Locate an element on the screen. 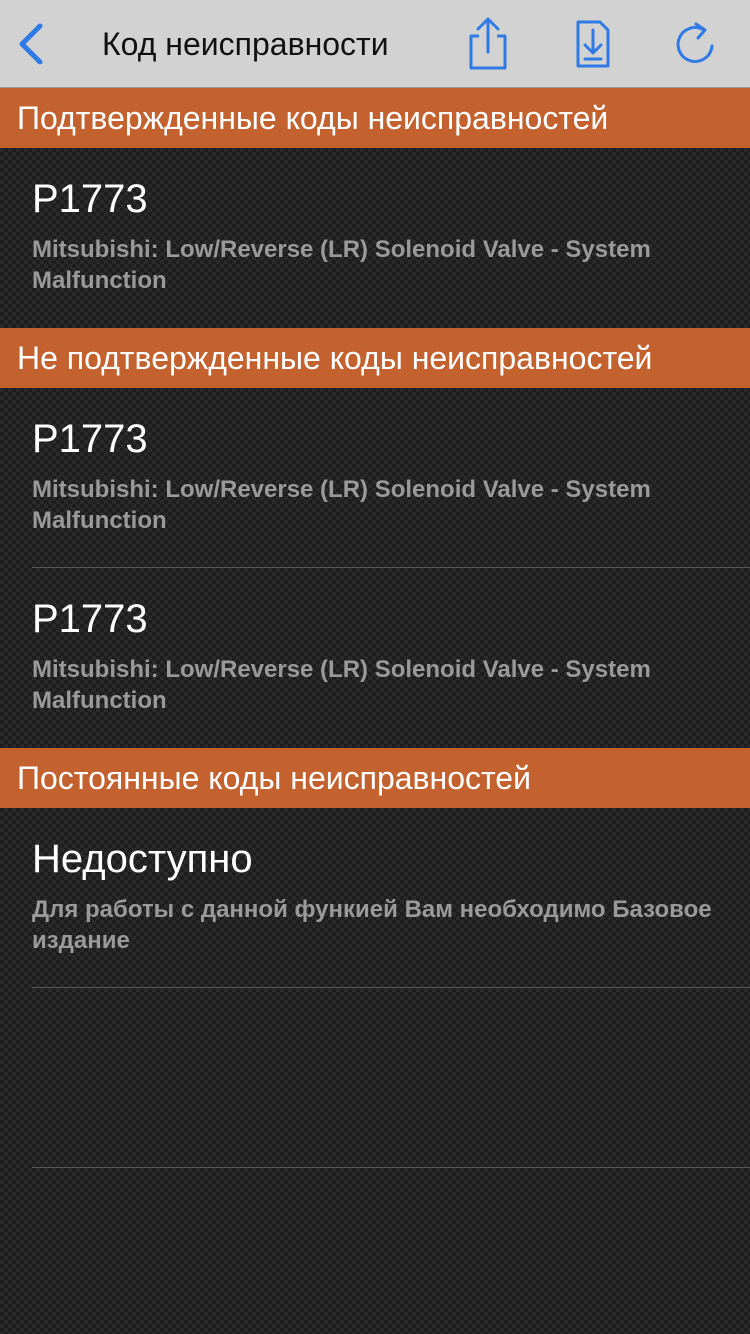 The height and width of the screenshot is (1334, 750). download-icon is located at coordinates (593, 44).